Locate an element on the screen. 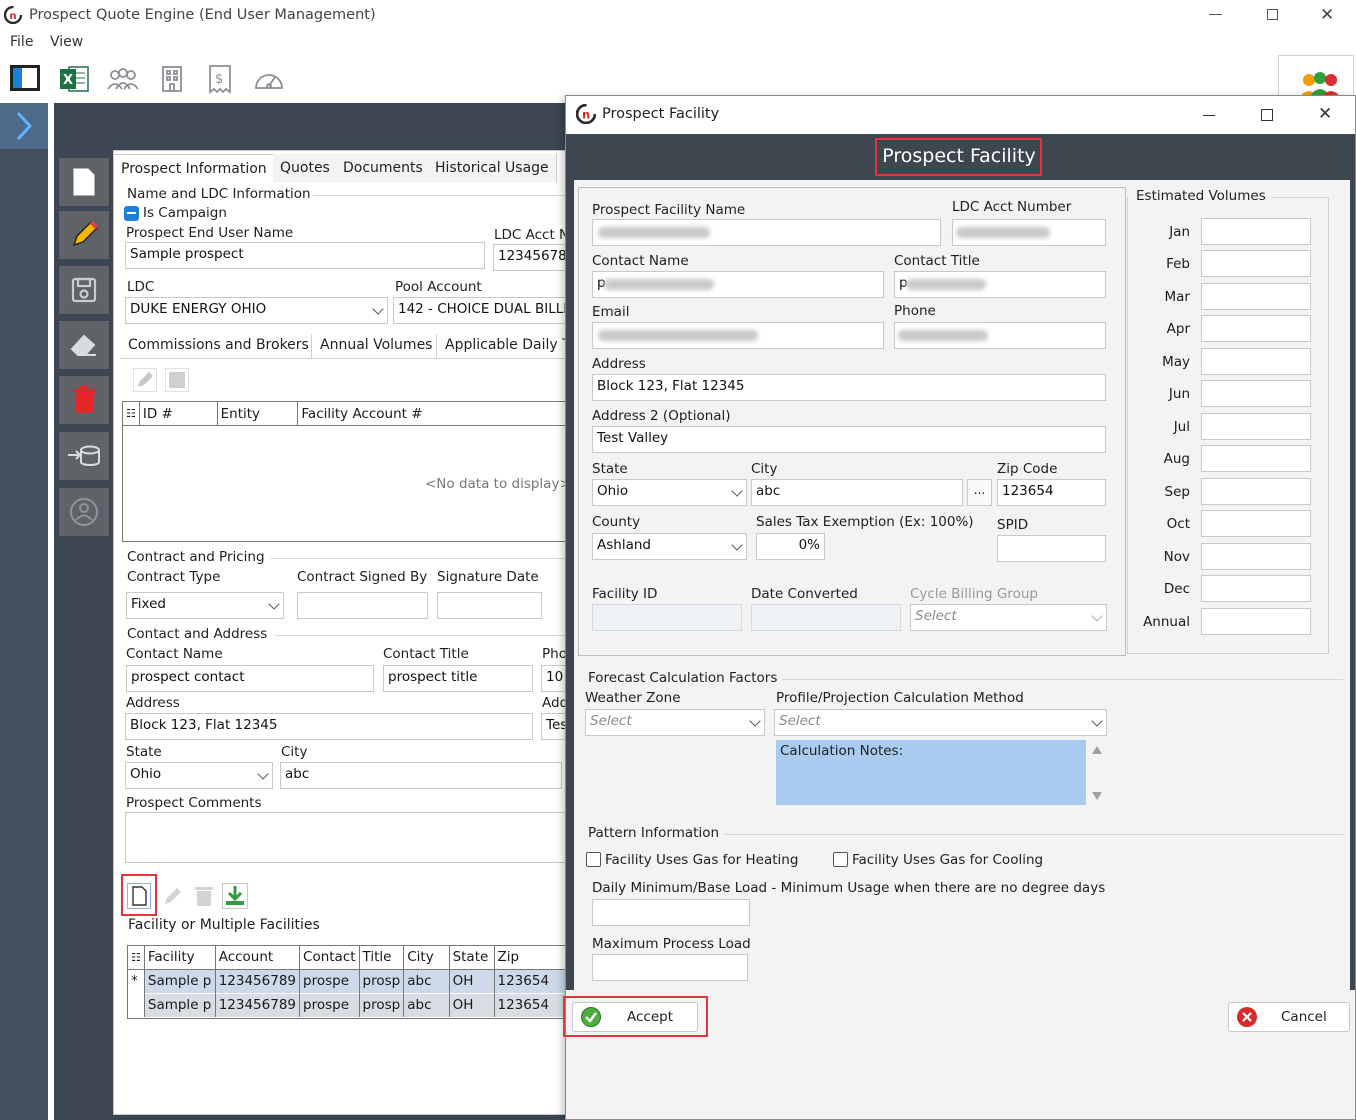 This screenshot has width=1356, height=1120. calculation-notes-area: Calculation Notes: is located at coordinates (931, 772).